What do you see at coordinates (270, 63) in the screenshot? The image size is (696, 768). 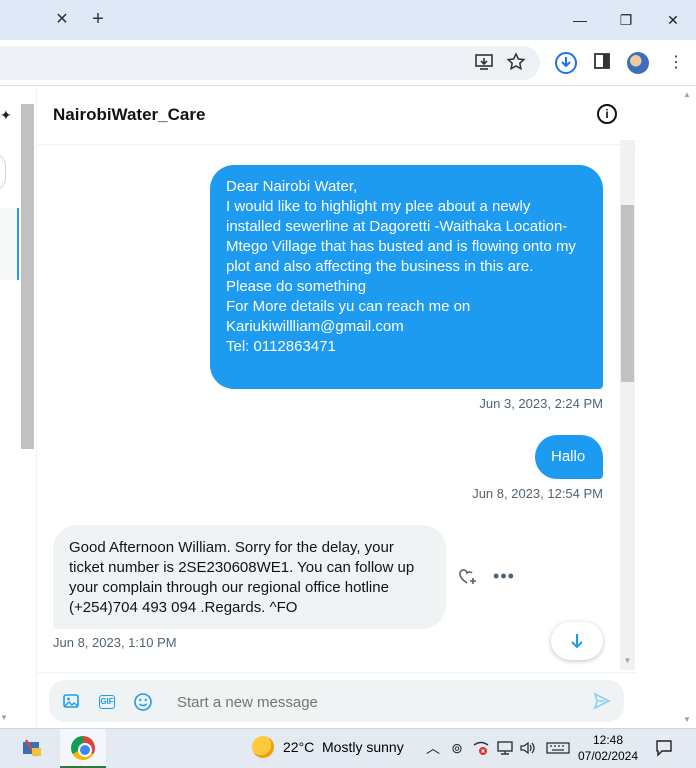 I see `address-bar` at bounding box center [270, 63].